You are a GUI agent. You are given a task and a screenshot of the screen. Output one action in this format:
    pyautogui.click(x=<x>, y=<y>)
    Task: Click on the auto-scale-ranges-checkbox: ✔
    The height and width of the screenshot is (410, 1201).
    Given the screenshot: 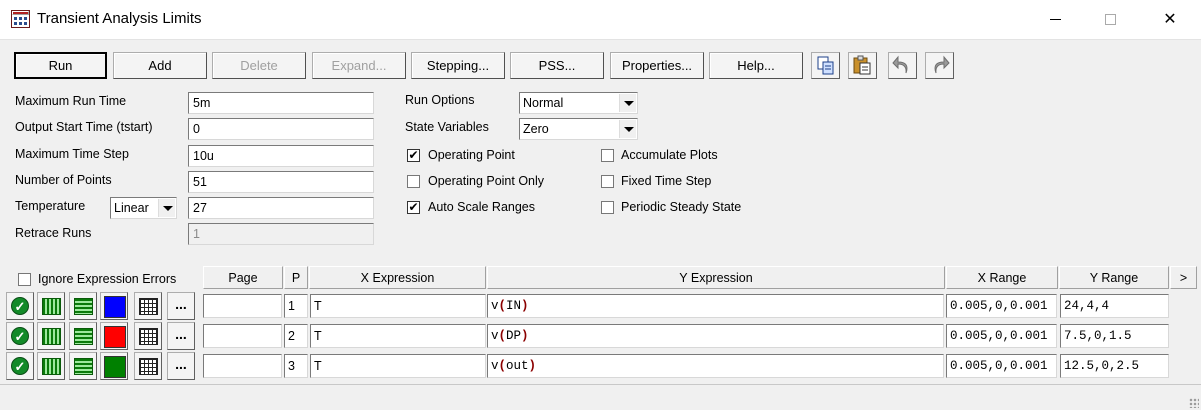 What is the action you would take?
    pyautogui.click(x=413, y=207)
    